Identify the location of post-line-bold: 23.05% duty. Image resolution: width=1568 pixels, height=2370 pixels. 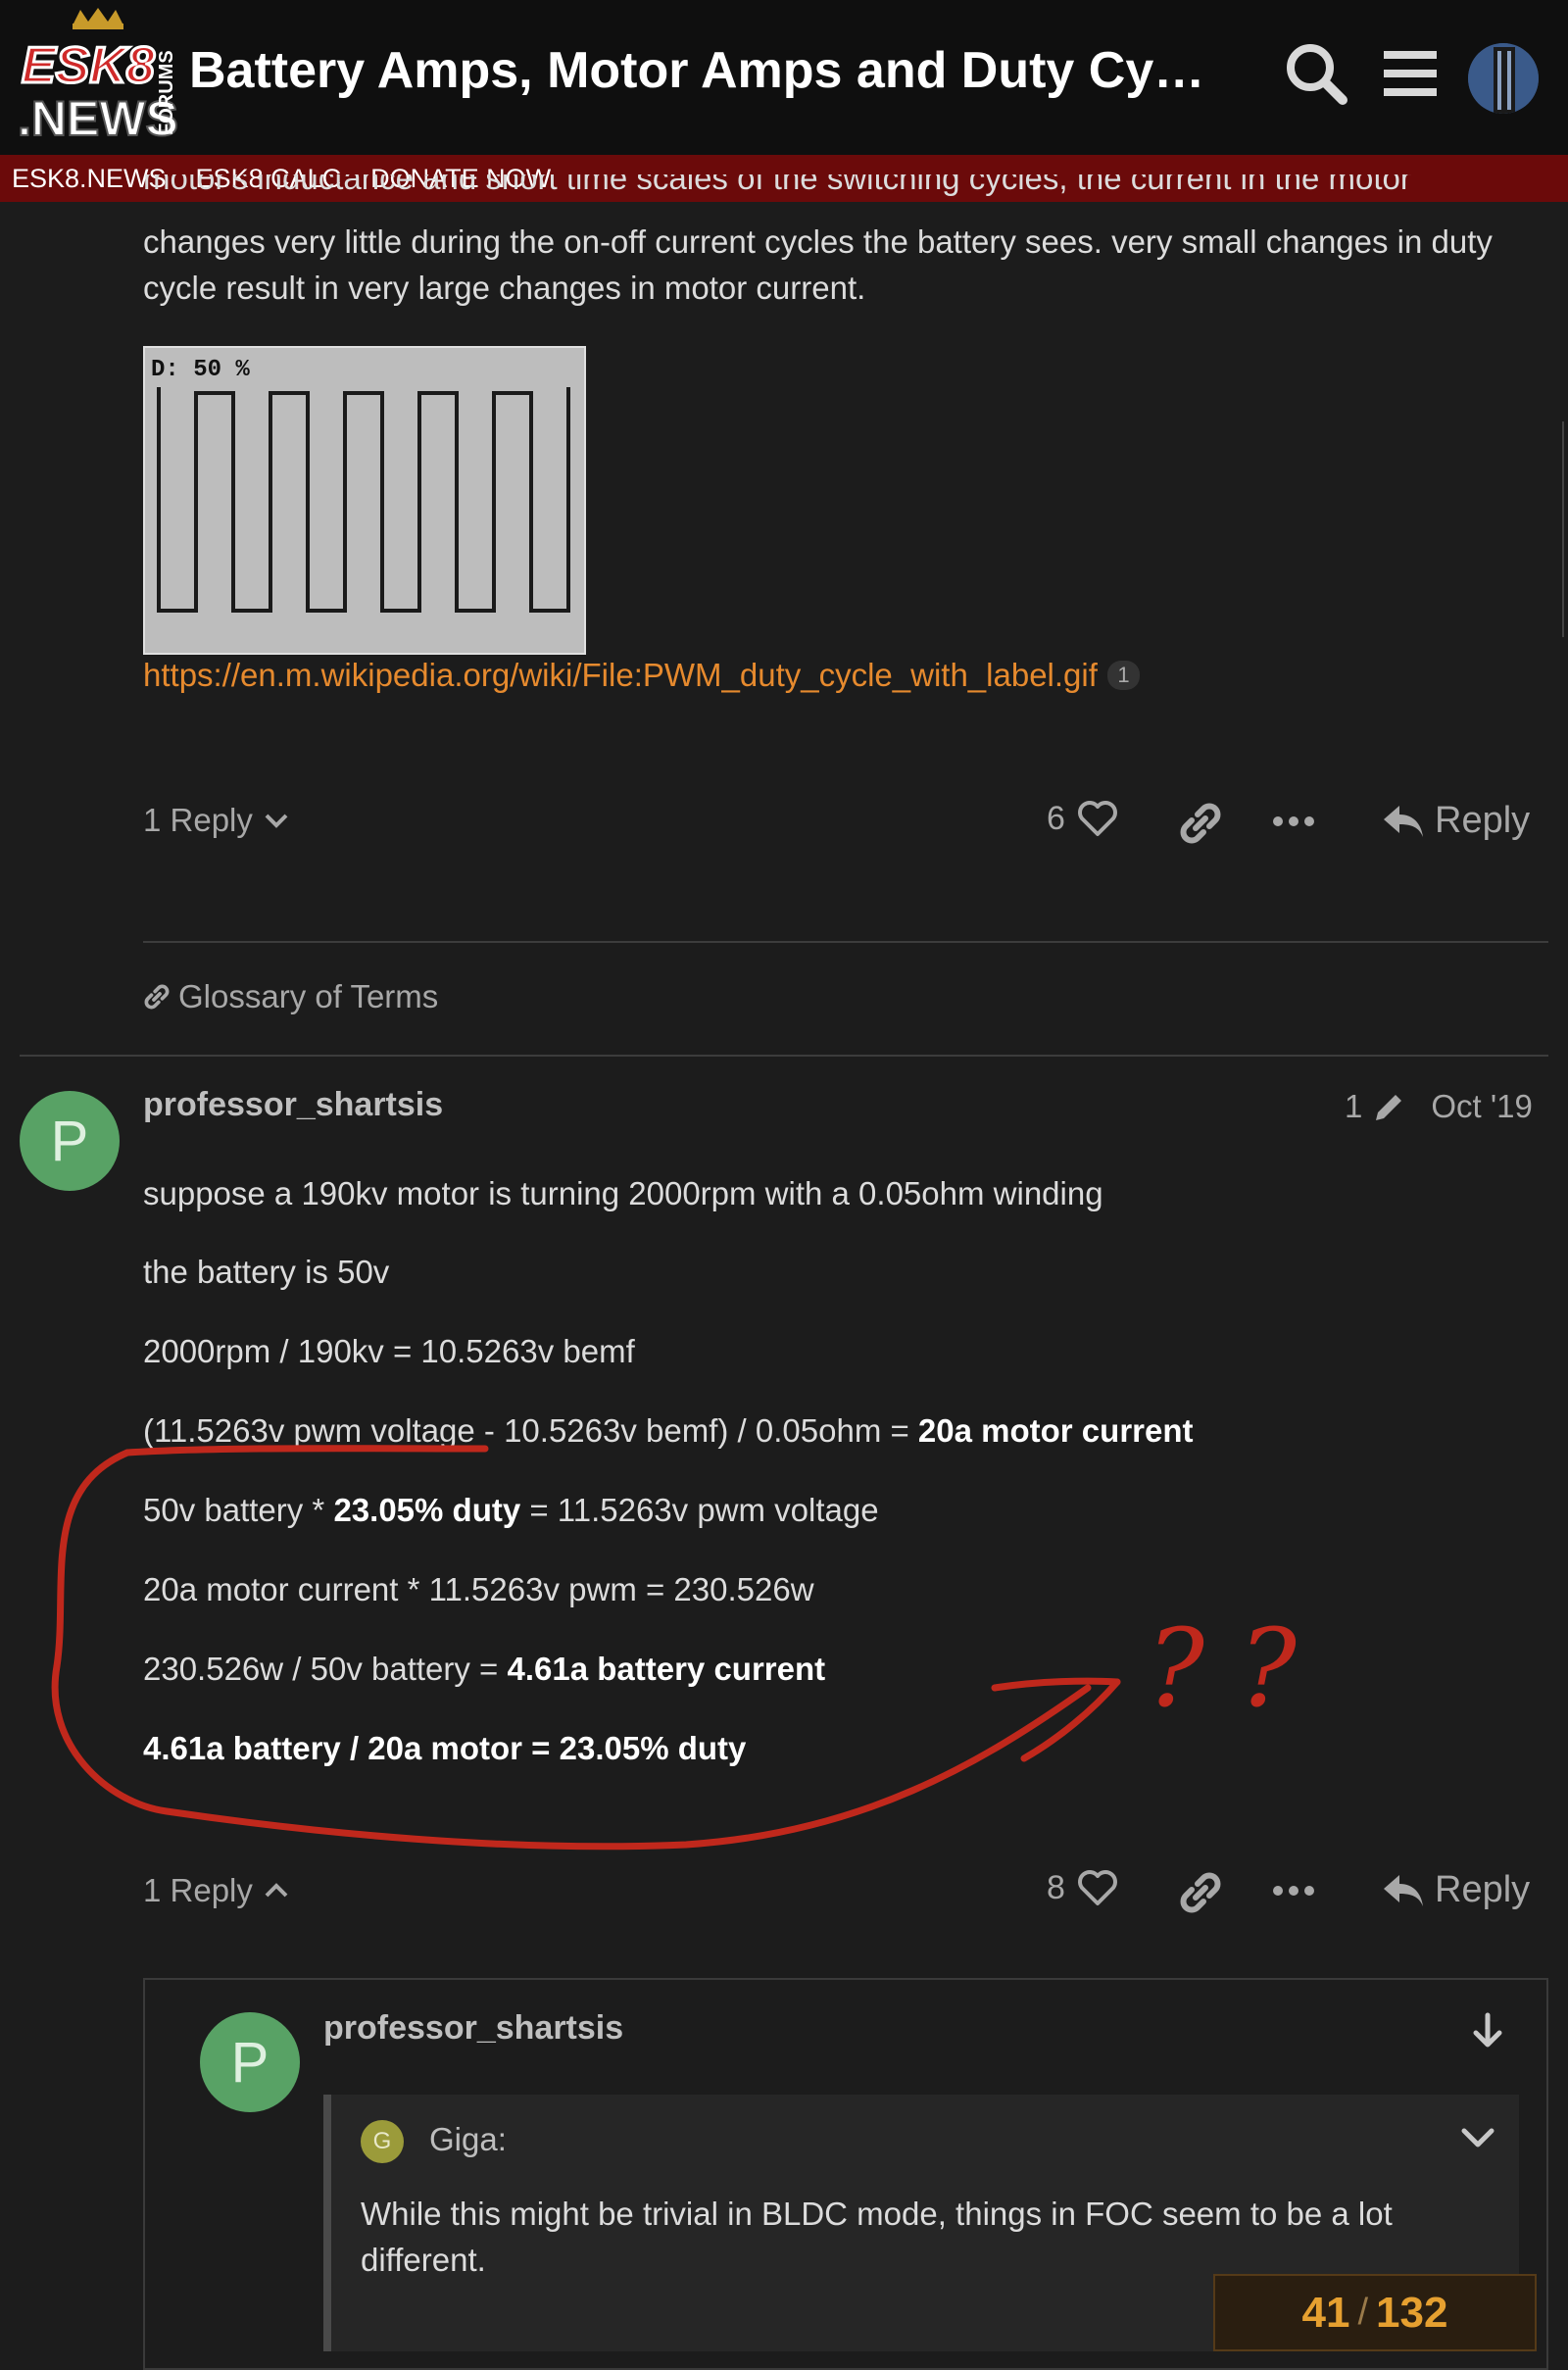
(427, 1510).